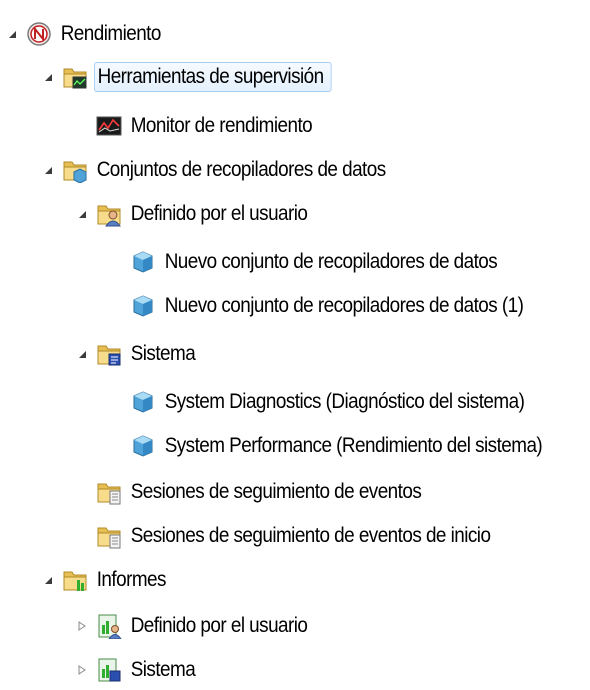 The image size is (590, 690). I want to click on tree-node-nuevo-conjunto-1: Nuevo conjunto de recopiladores de datos, so click(334, 262).